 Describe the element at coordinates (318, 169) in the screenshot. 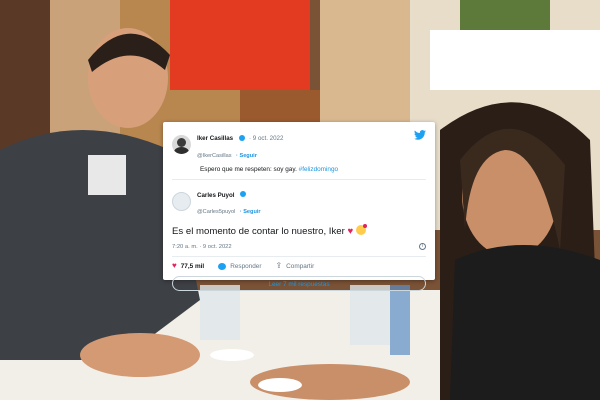

I see `hashtag-link: #felizdomingo` at that location.